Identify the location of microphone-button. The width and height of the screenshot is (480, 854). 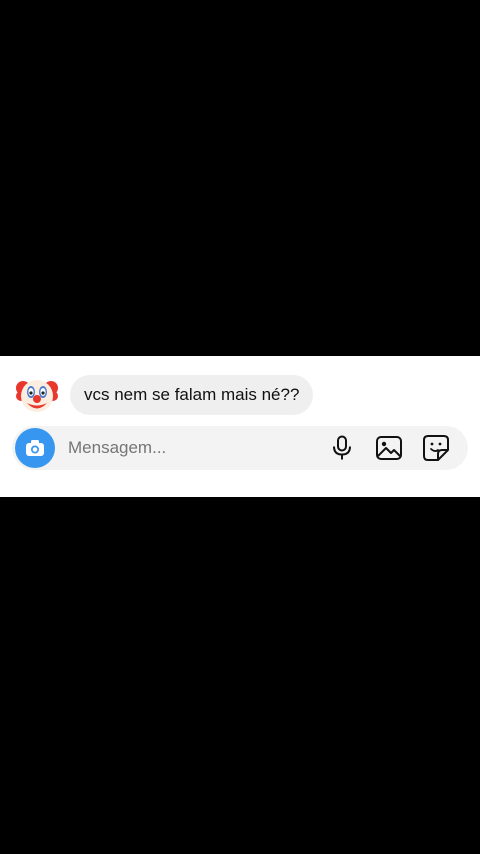
(342, 448).